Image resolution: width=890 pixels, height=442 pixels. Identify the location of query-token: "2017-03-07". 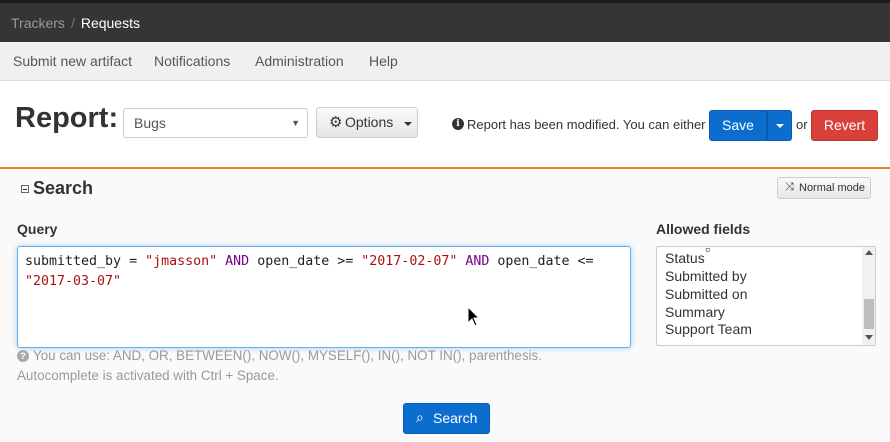
(73, 281).